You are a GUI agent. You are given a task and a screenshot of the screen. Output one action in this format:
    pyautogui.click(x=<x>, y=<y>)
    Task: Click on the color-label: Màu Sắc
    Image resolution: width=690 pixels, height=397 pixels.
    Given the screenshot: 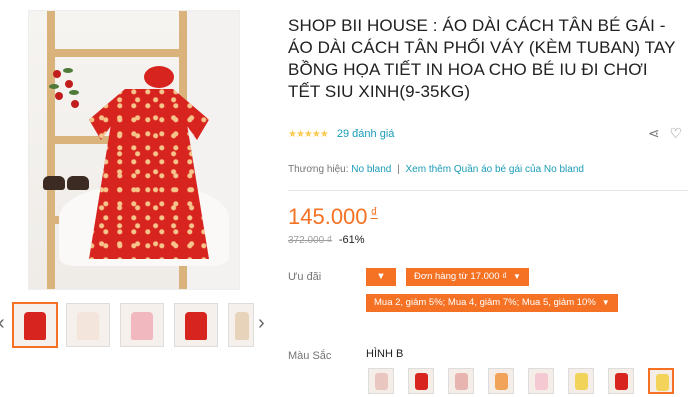 What is the action you would take?
    pyautogui.click(x=310, y=356)
    